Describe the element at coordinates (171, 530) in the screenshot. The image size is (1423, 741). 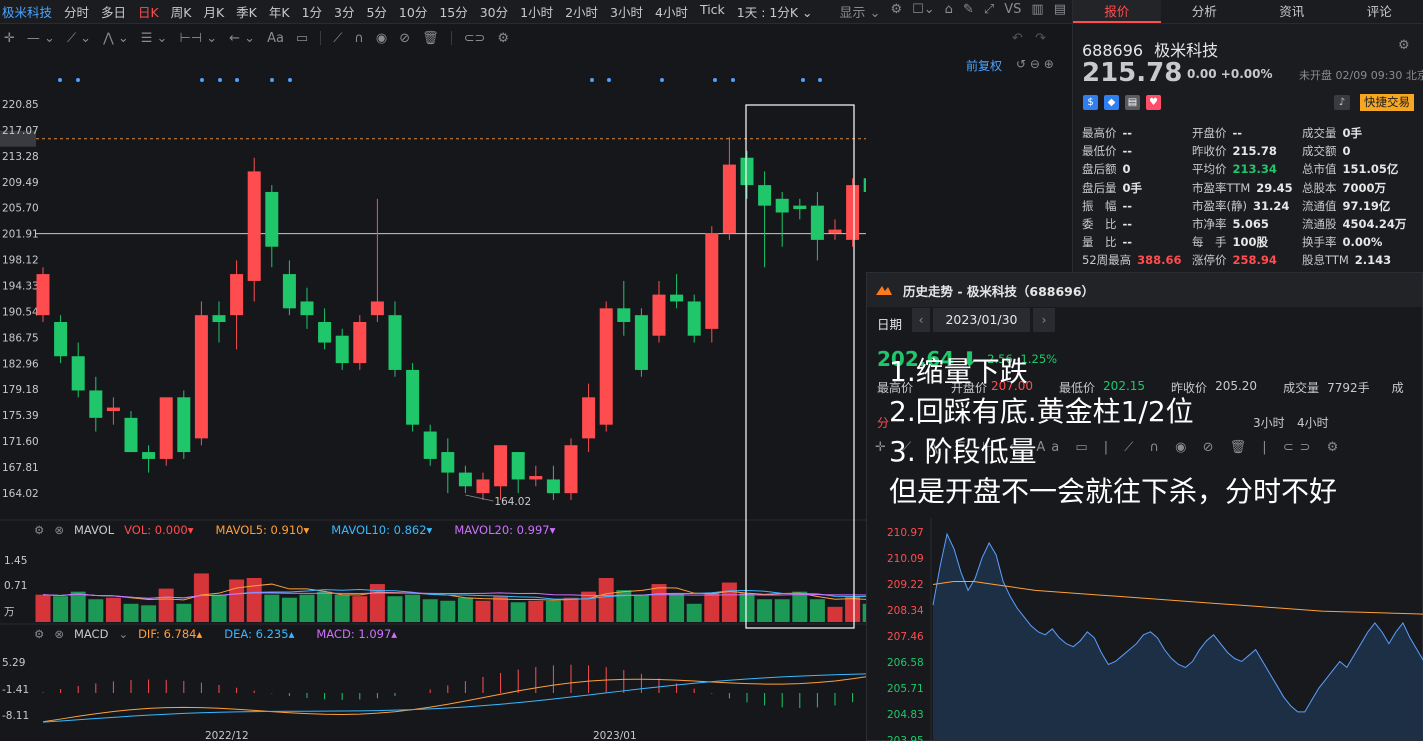
I see `vol-value: 0.000` at that location.